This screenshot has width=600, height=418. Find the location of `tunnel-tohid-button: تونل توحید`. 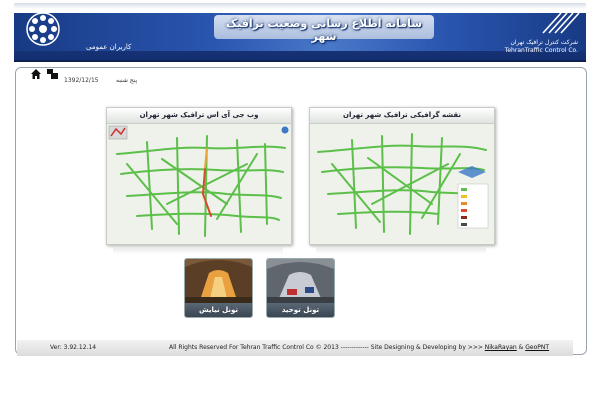

tunnel-tohid-button: تونل توحید is located at coordinates (300, 288).